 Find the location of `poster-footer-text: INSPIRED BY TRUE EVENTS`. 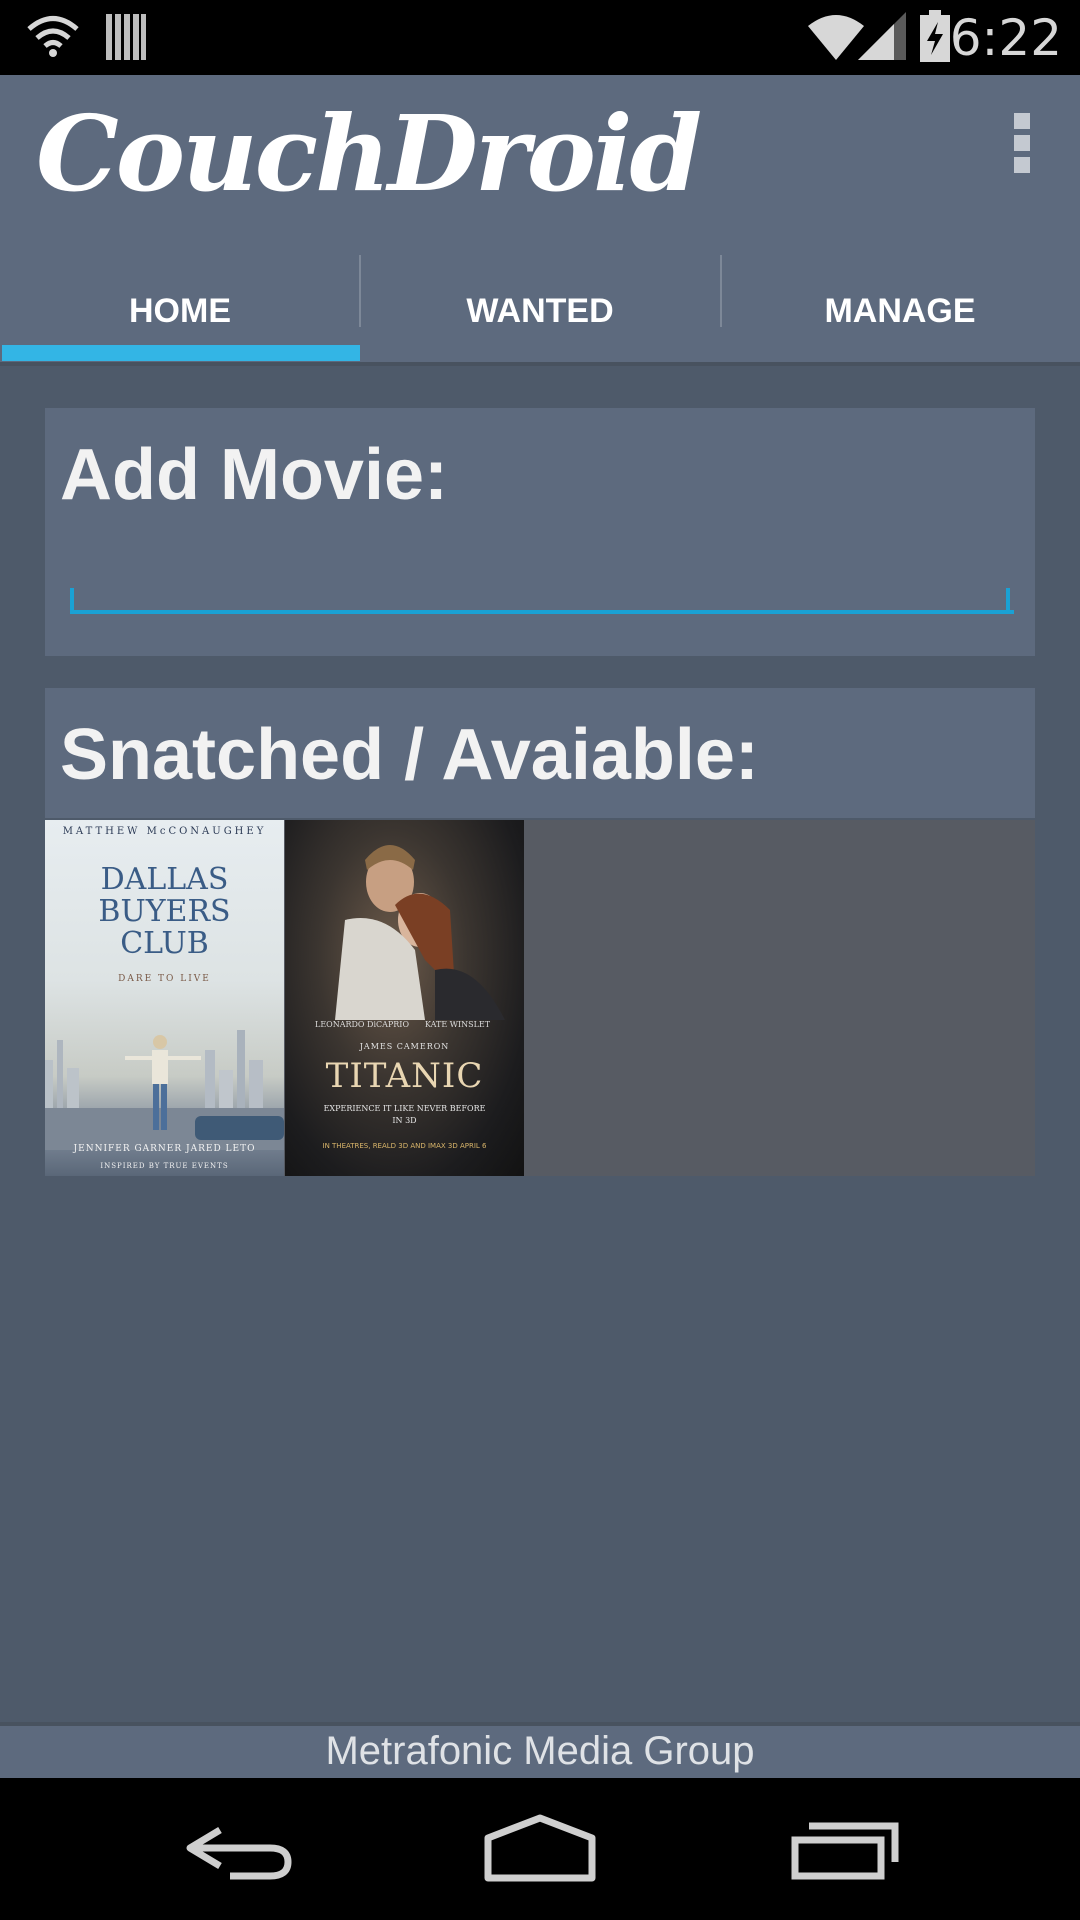

poster-footer-text: INSPIRED BY TRUE EVENTS is located at coordinates (164, 1166).